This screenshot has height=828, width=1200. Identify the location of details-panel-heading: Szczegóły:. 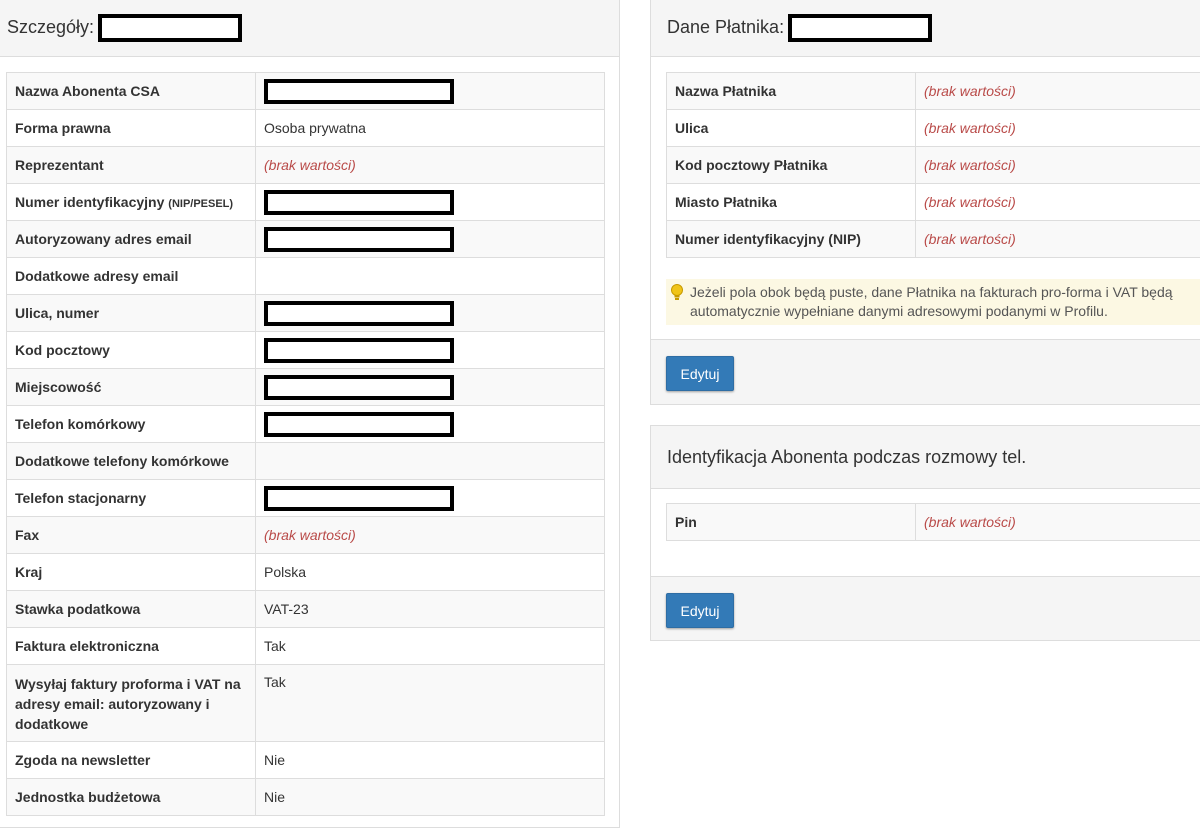
(309, 28).